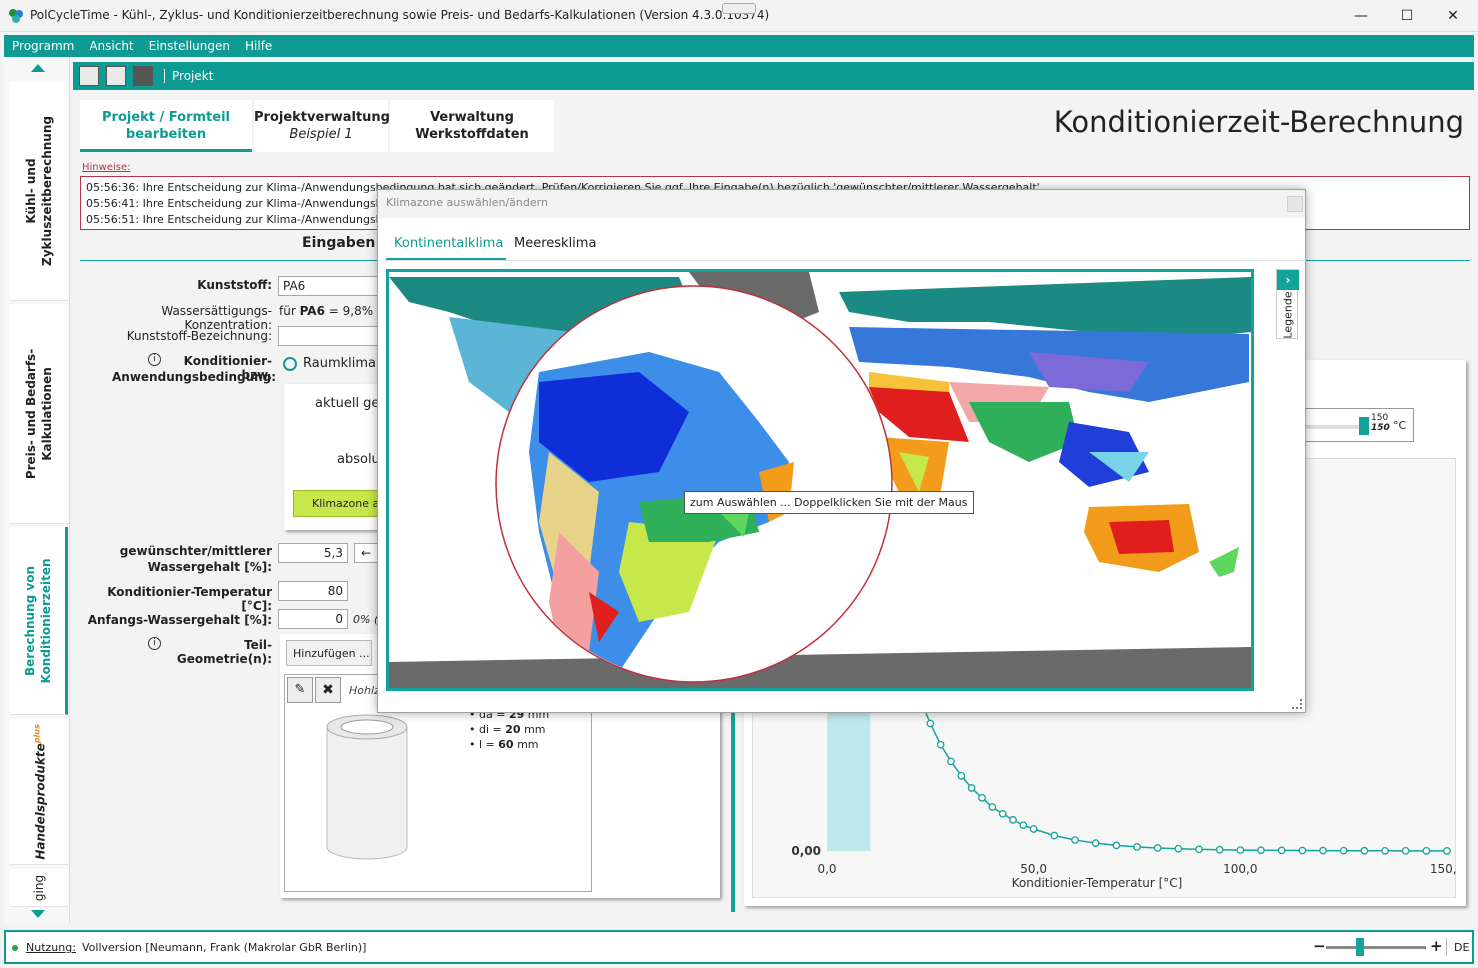 This screenshot has width=1478, height=968. Describe the element at coordinates (1295, 204) in the screenshot. I see `dialog-close-button` at that location.